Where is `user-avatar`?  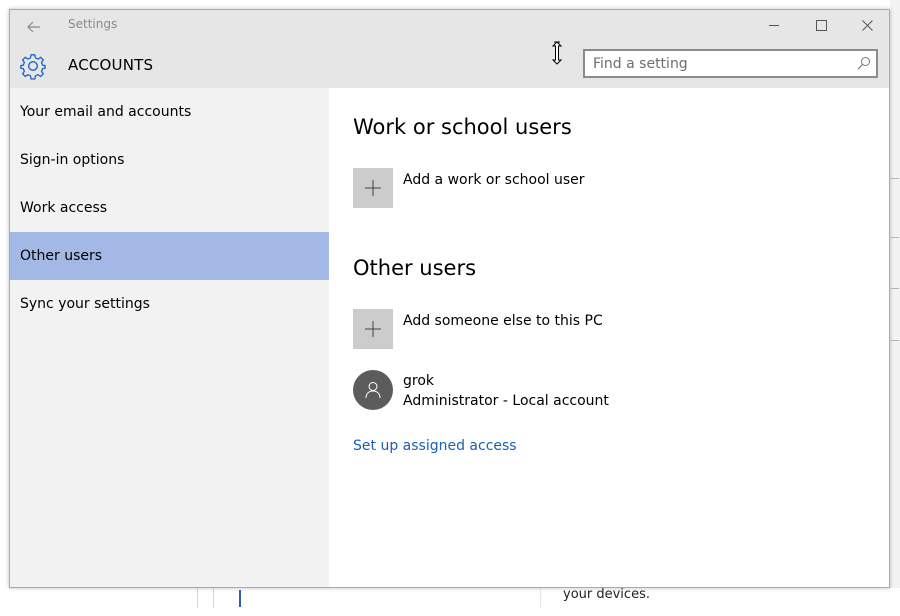
user-avatar is located at coordinates (373, 390).